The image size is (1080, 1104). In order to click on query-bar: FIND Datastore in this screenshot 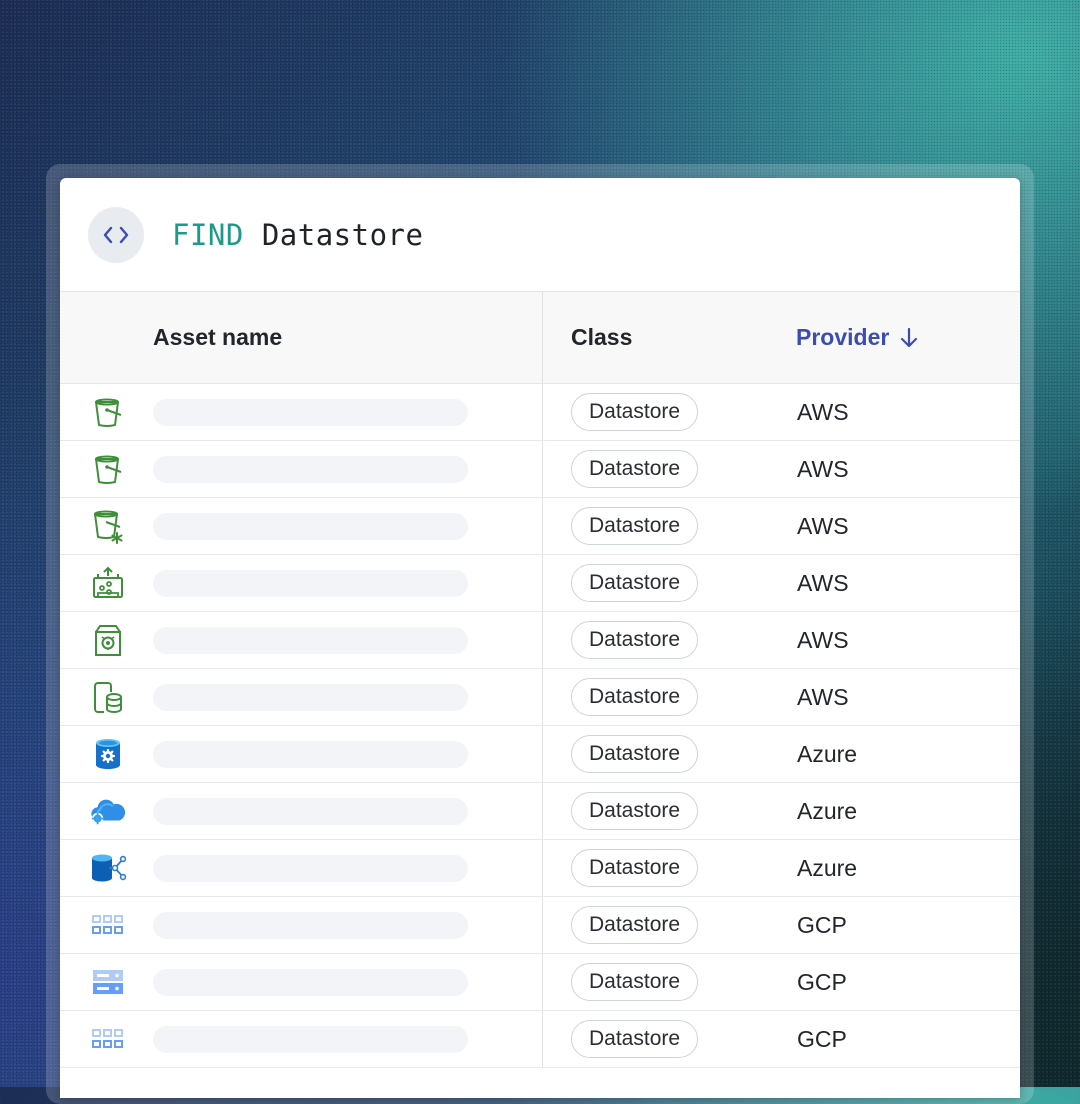, I will do `click(540, 235)`.